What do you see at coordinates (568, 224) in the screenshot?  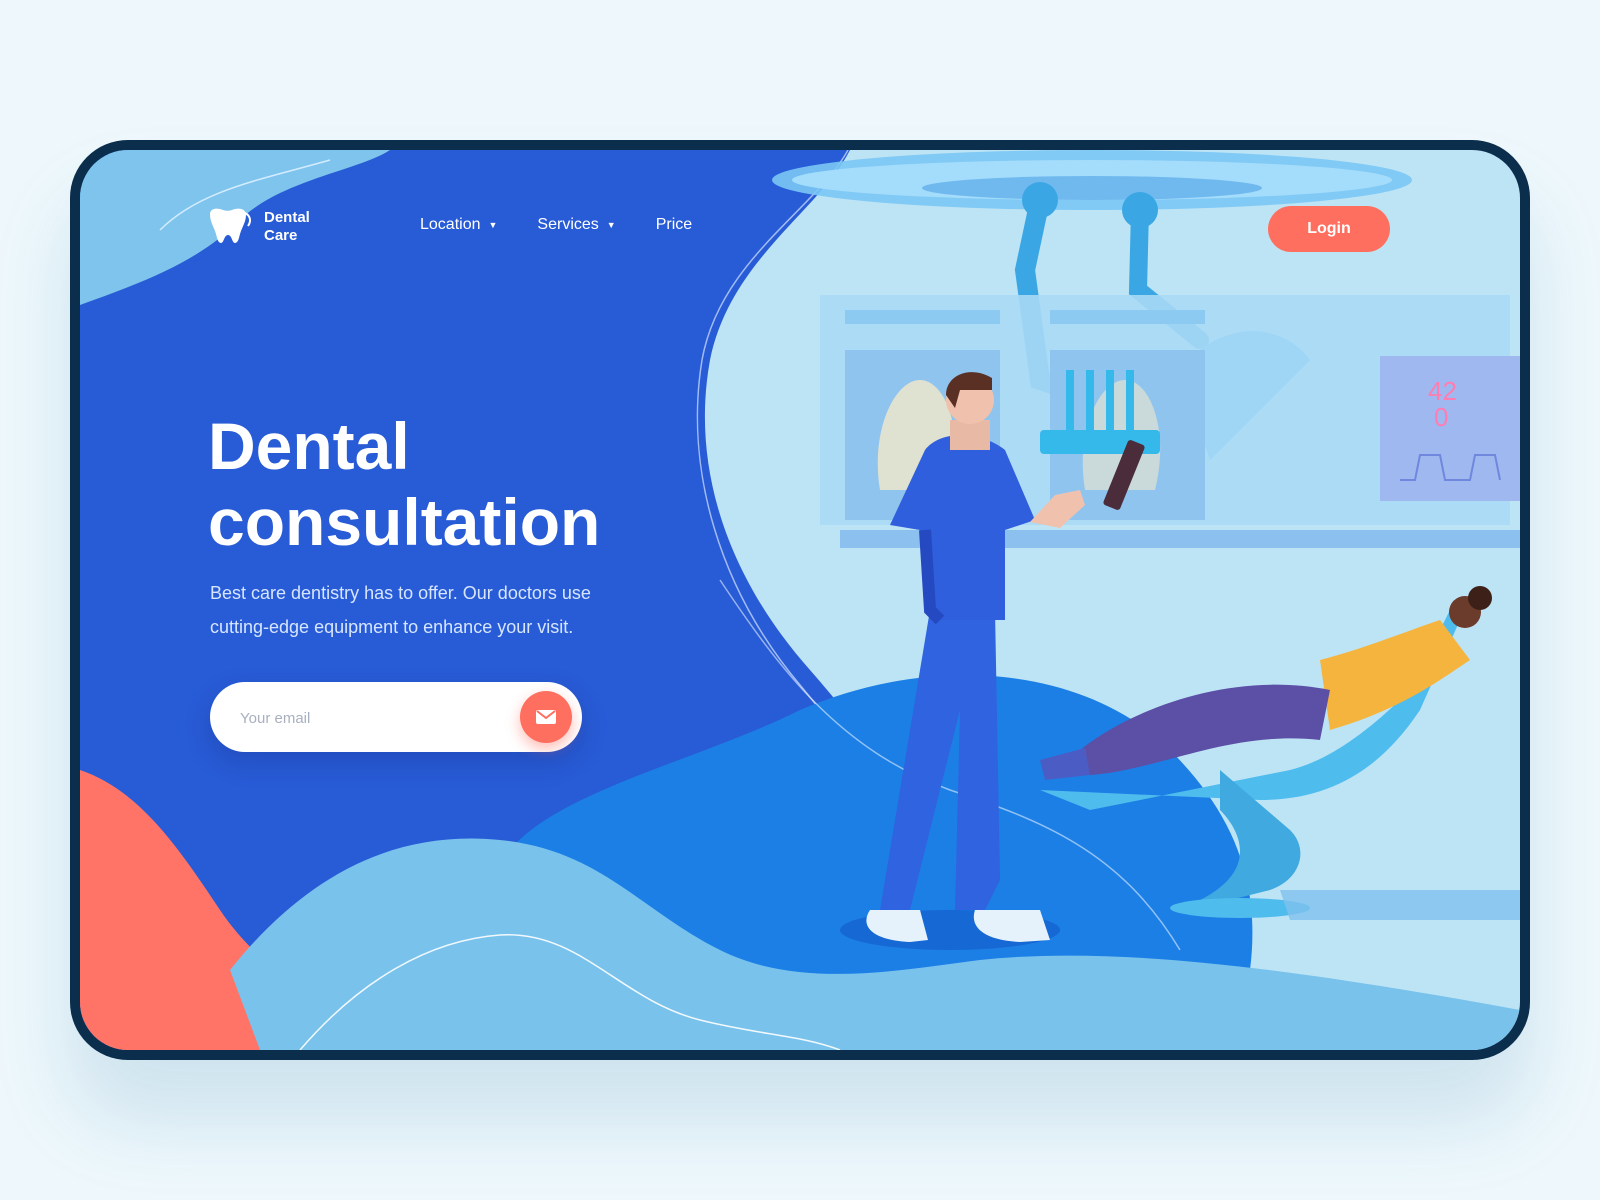 I see `nav-services-label: Services` at bounding box center [568, 224].